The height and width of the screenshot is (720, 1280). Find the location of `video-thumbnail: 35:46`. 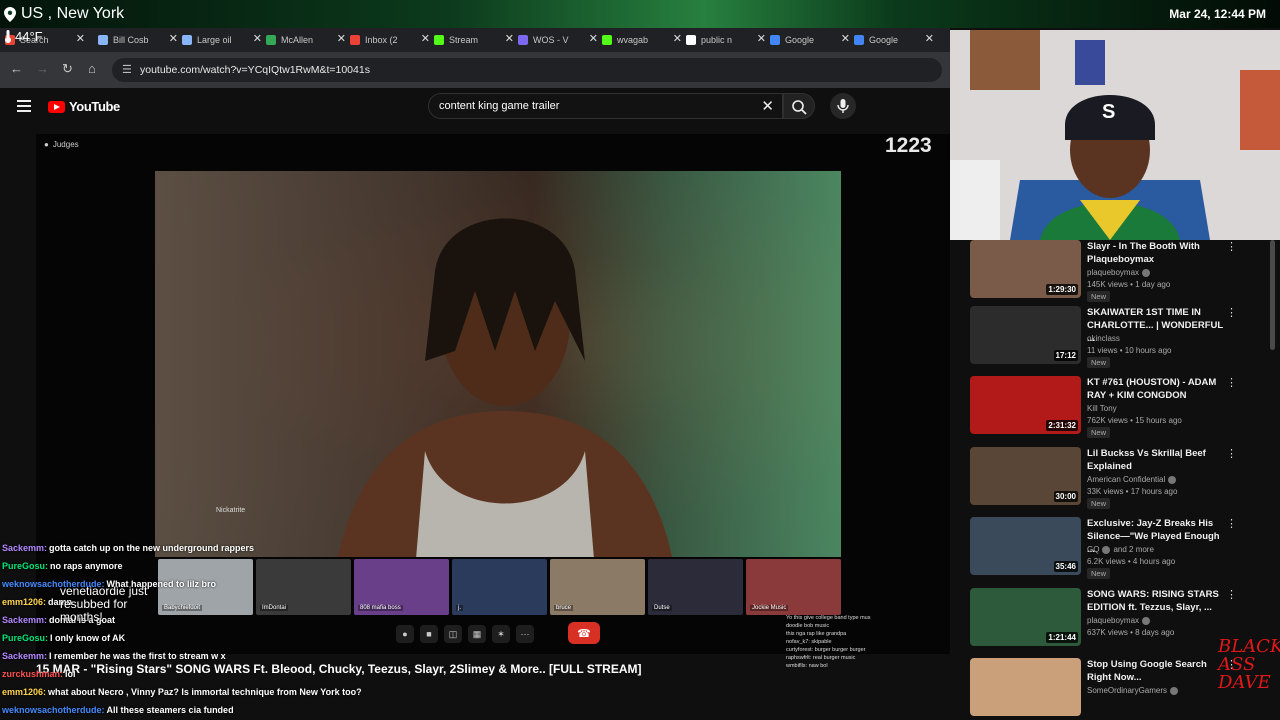

video-thumbnail: 35:46 is located at coordinates (1025, 546).